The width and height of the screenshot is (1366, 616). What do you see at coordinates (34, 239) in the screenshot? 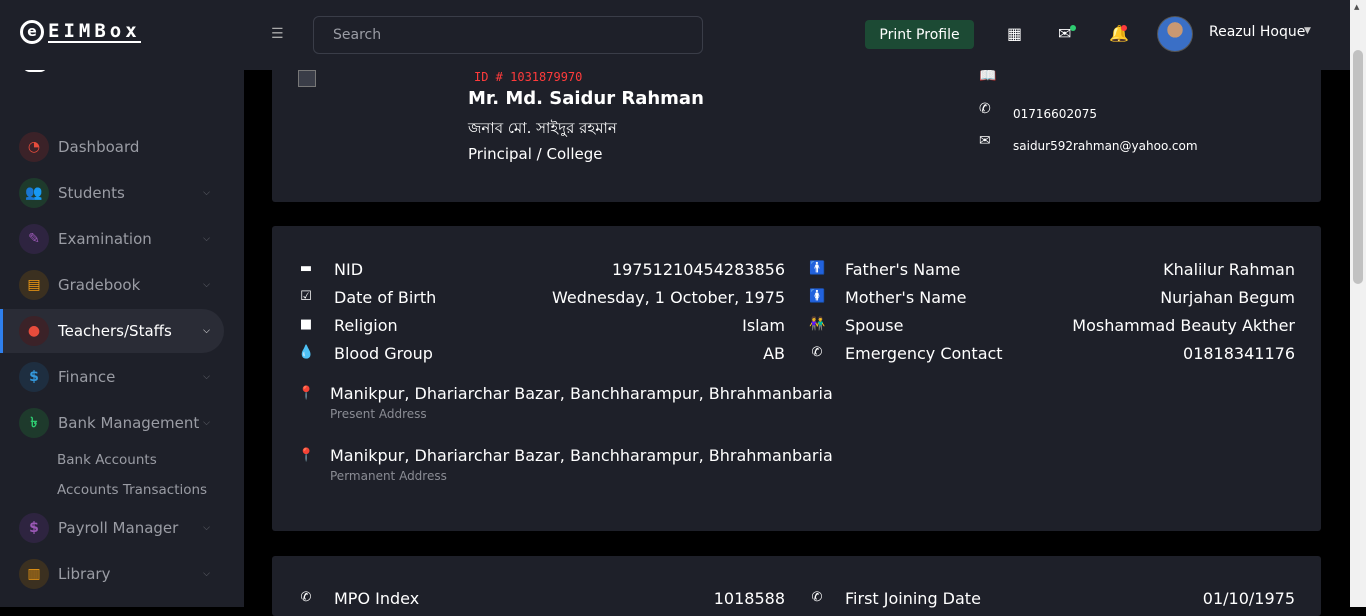
I see `pen-icon: ✎` at bounding box center [34, 239].